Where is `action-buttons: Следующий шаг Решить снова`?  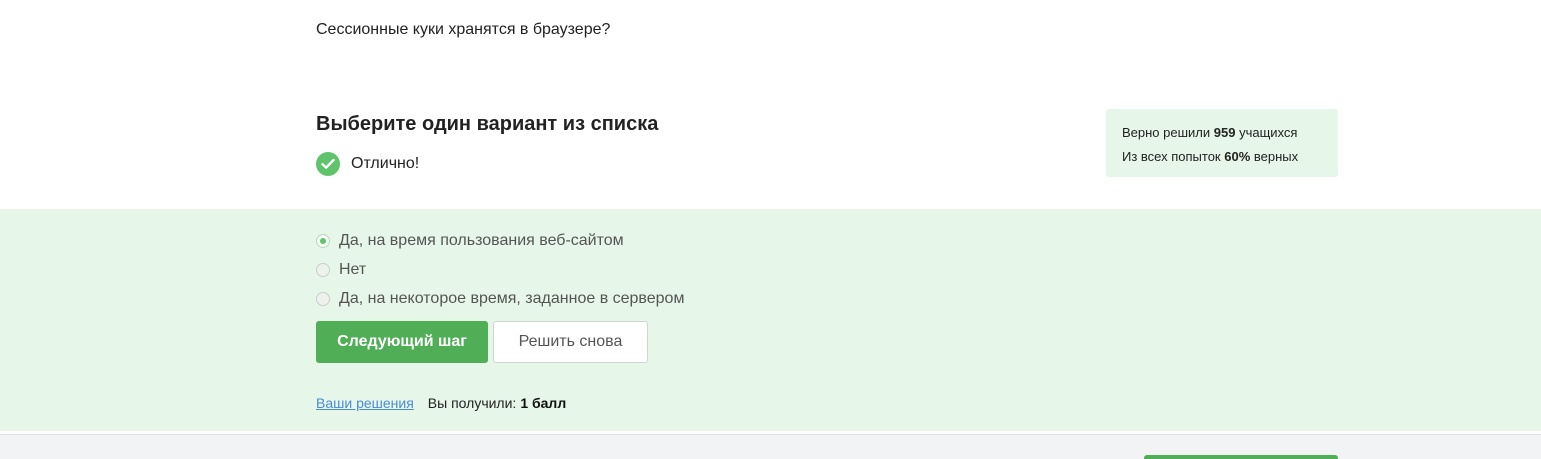
action-buttons: Следующий шаг Решить снова is located at coordinates (482, 342).